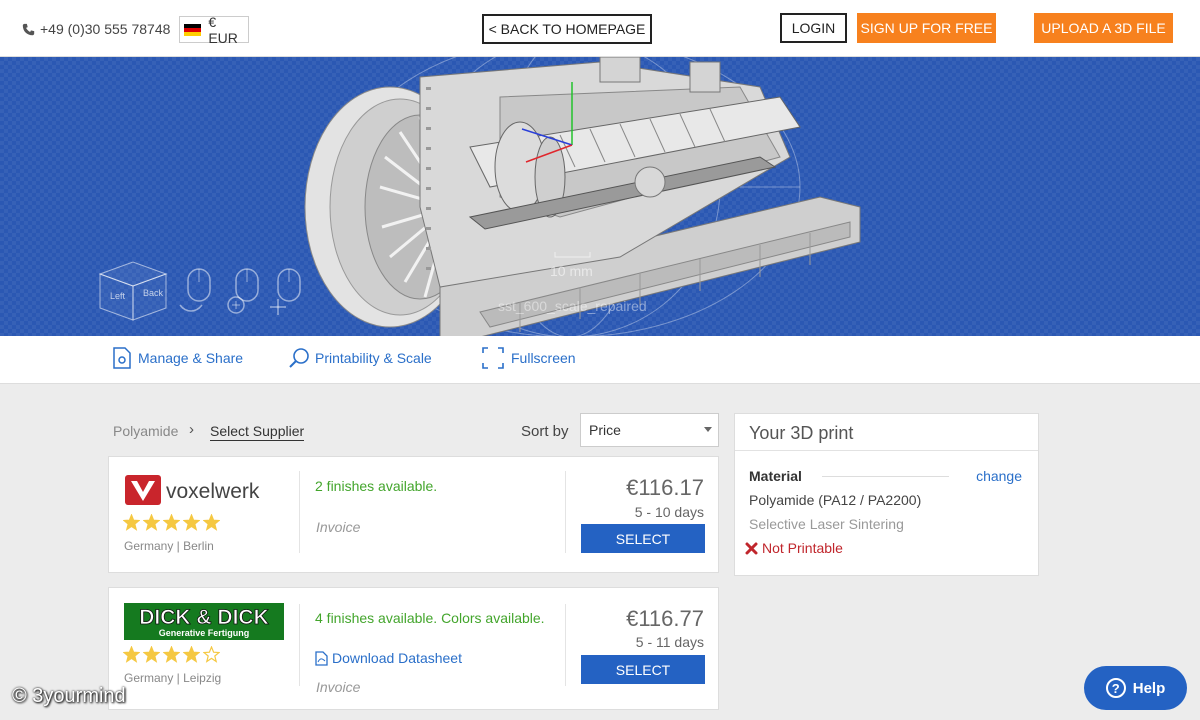 The width and height of the screenshot is (1200, 720). I want to click on printability-status: Not Printable, so click(794, 548).